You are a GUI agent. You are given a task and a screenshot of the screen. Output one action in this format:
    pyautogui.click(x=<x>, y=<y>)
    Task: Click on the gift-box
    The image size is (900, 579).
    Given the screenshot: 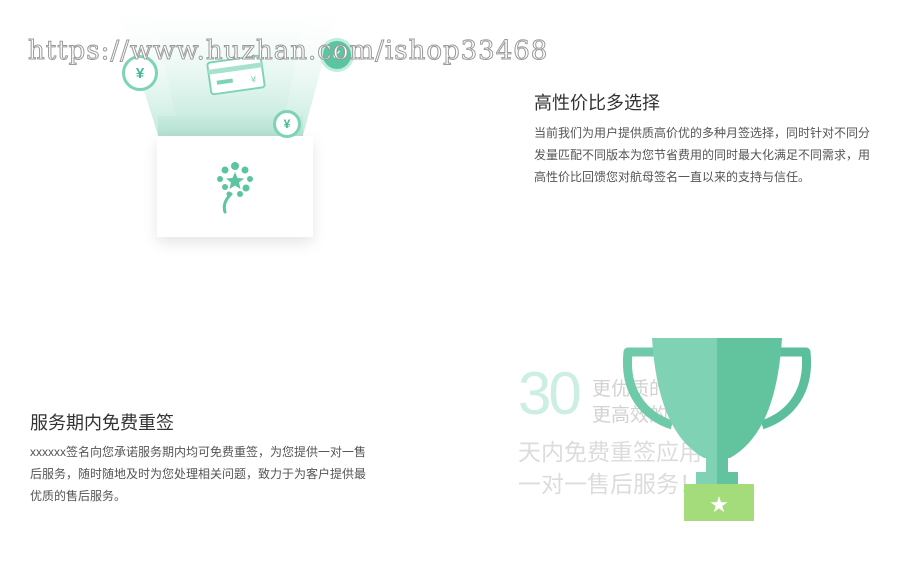 What is the action you would take?
    pyautogui.click(x=235, y=186)
    